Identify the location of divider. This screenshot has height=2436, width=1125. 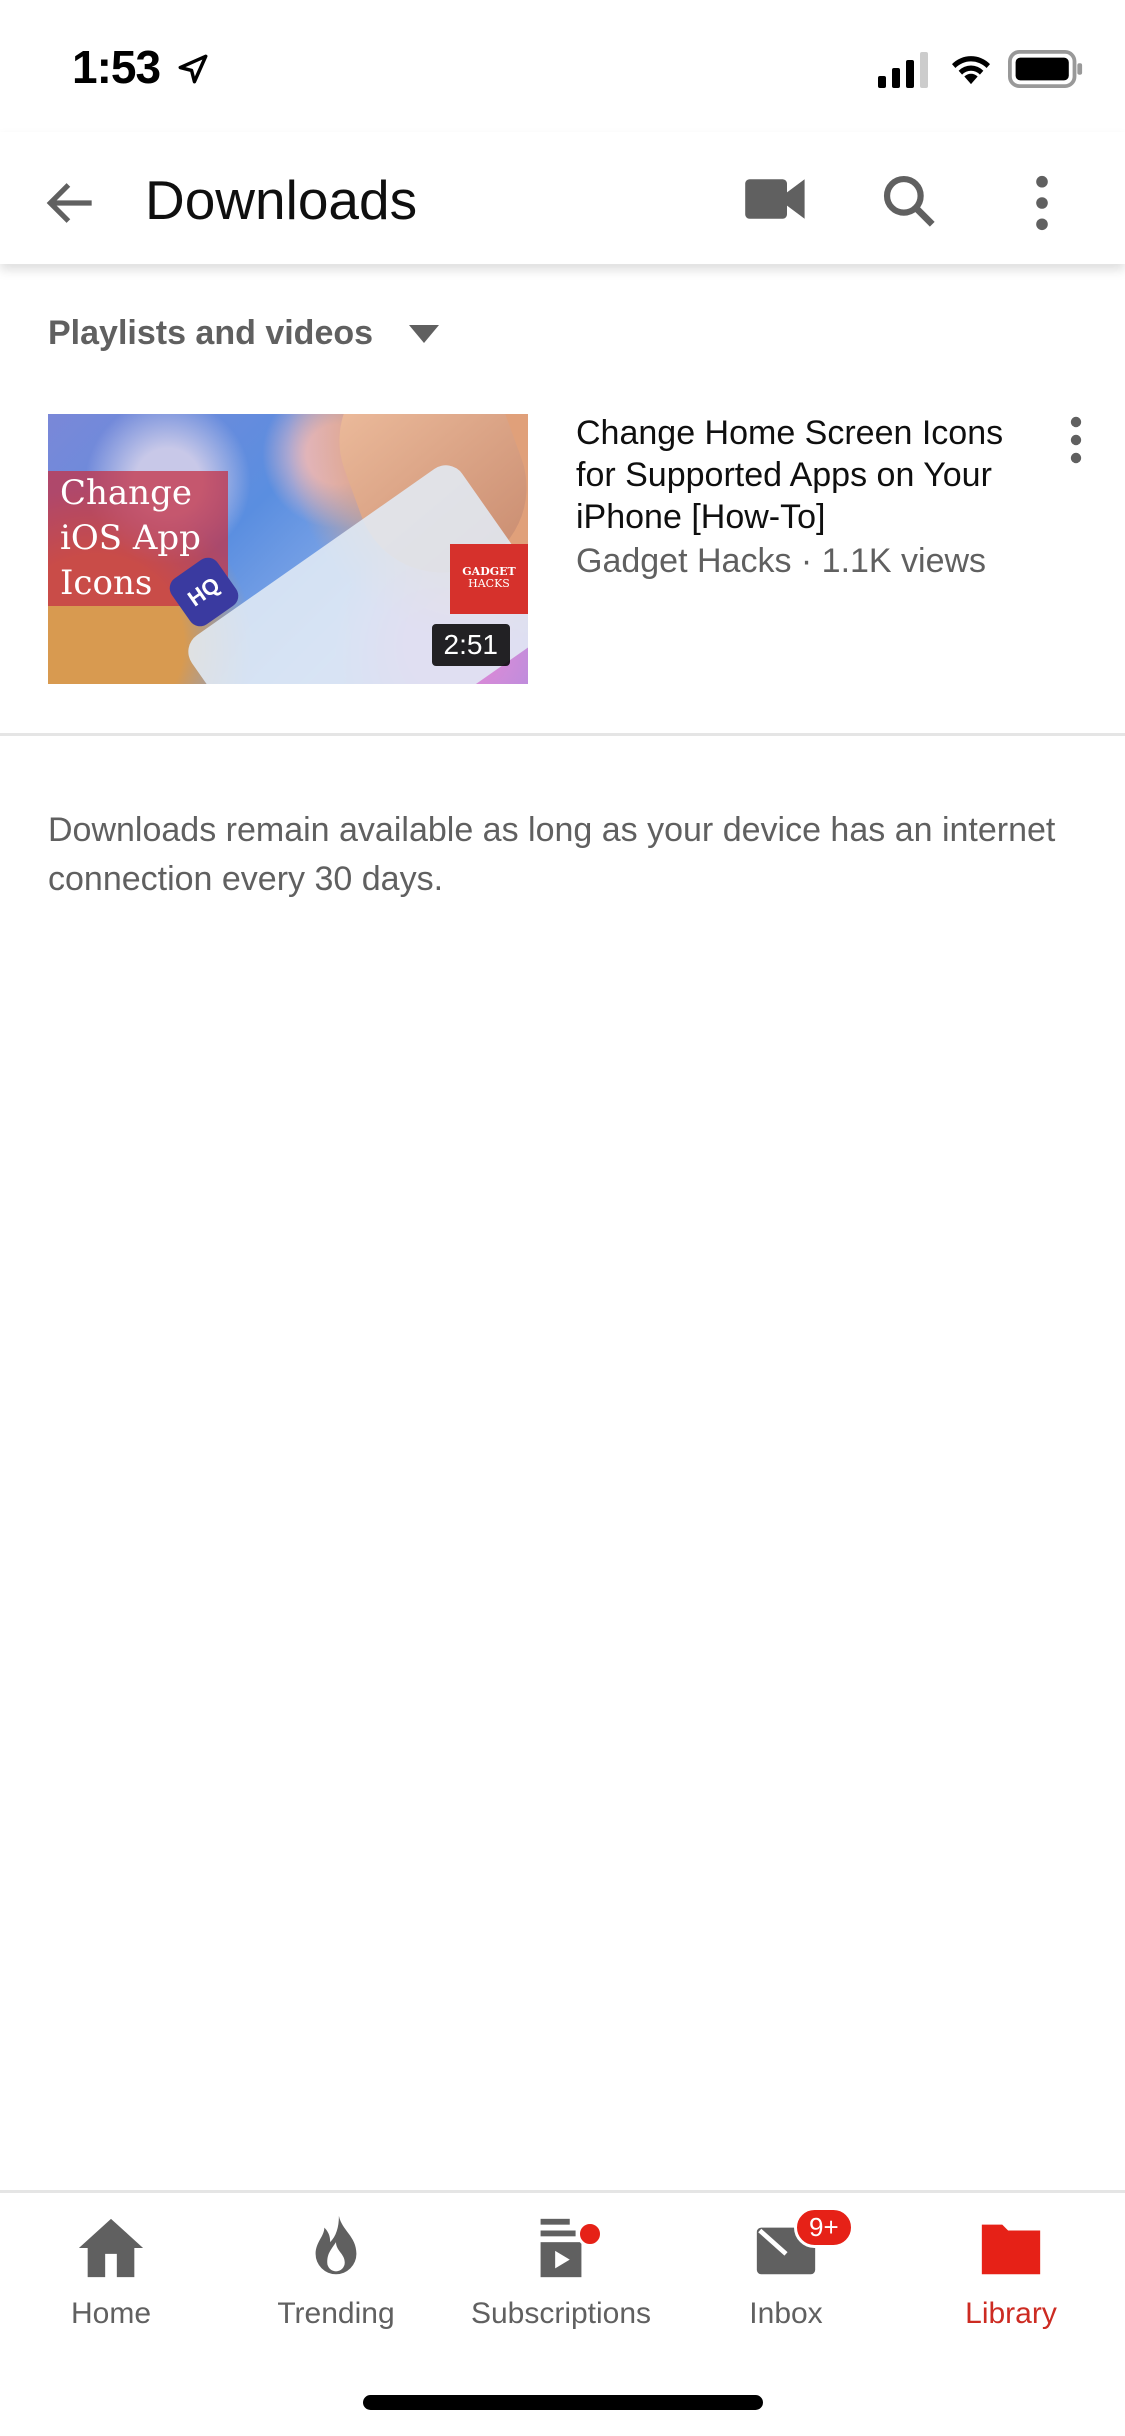
(562, 734).